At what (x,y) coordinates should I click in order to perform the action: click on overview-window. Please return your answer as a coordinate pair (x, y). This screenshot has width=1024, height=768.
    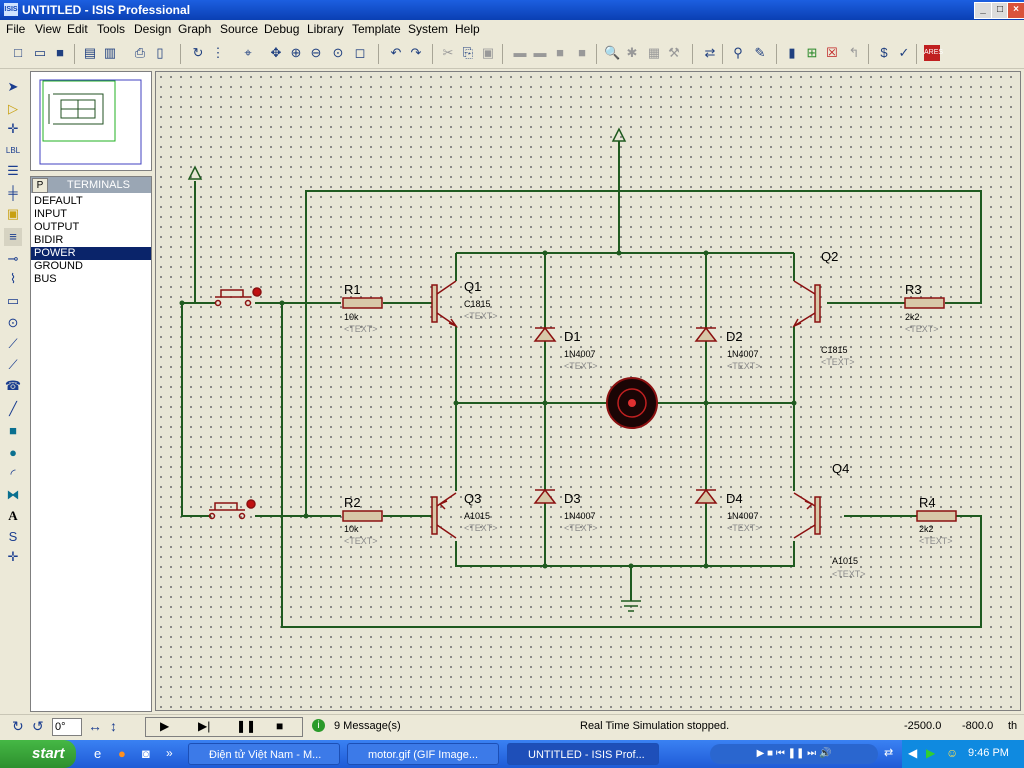
    Looking at the image, I should click on (91, 121).